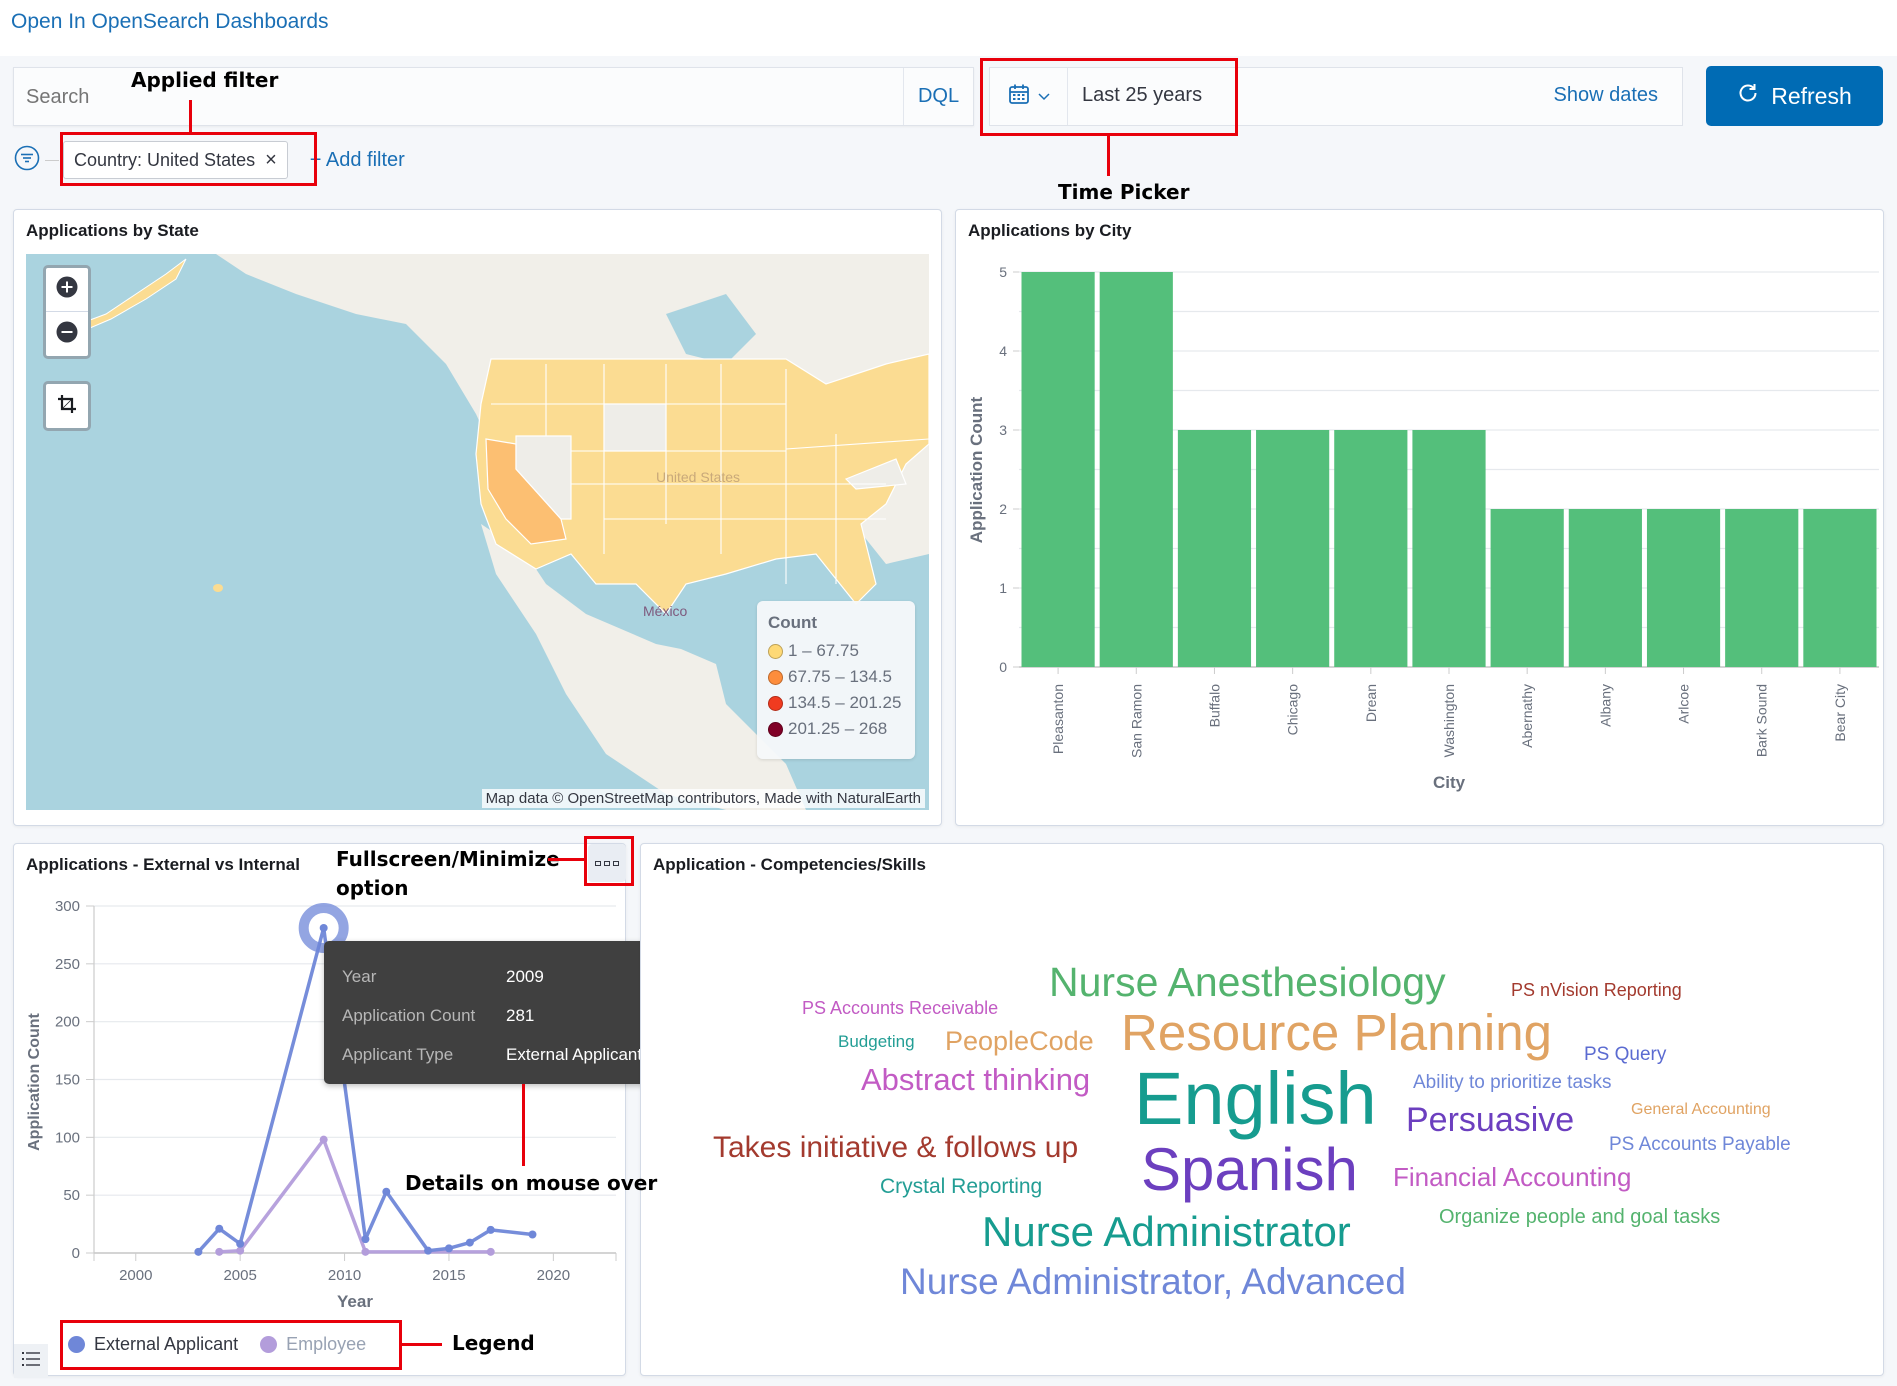 The height and width of the screenshot is (1386, 1897). What do you see at coordinates (1596, 990) in the screenshot?
I see `word-cloud-tag: PS nVision Reporting` at bounding box center [1596, 990].